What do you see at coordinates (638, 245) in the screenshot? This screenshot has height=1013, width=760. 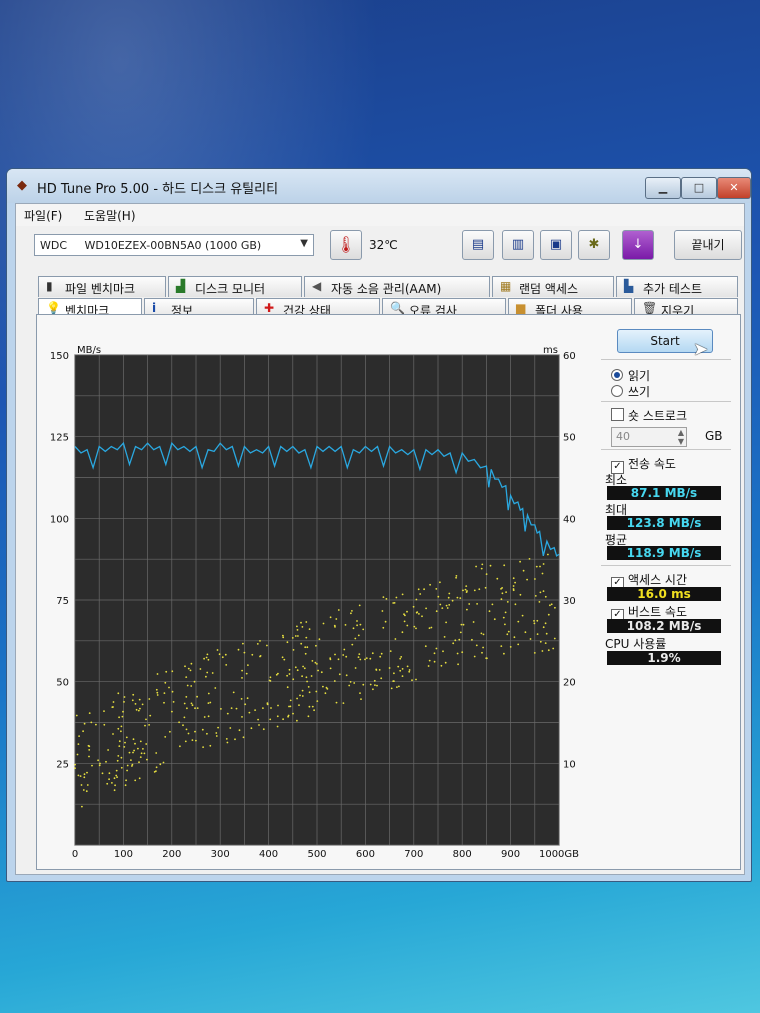 I see `download-arrow-icon: ↓` at bounding box center [638, 245].